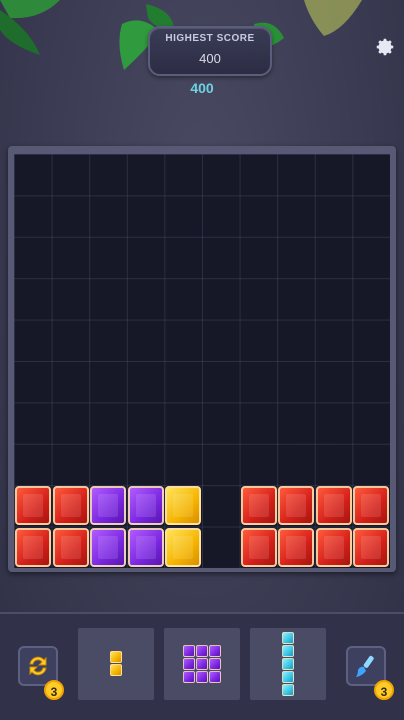  I want to click on brush-icon, so click(365, 666).